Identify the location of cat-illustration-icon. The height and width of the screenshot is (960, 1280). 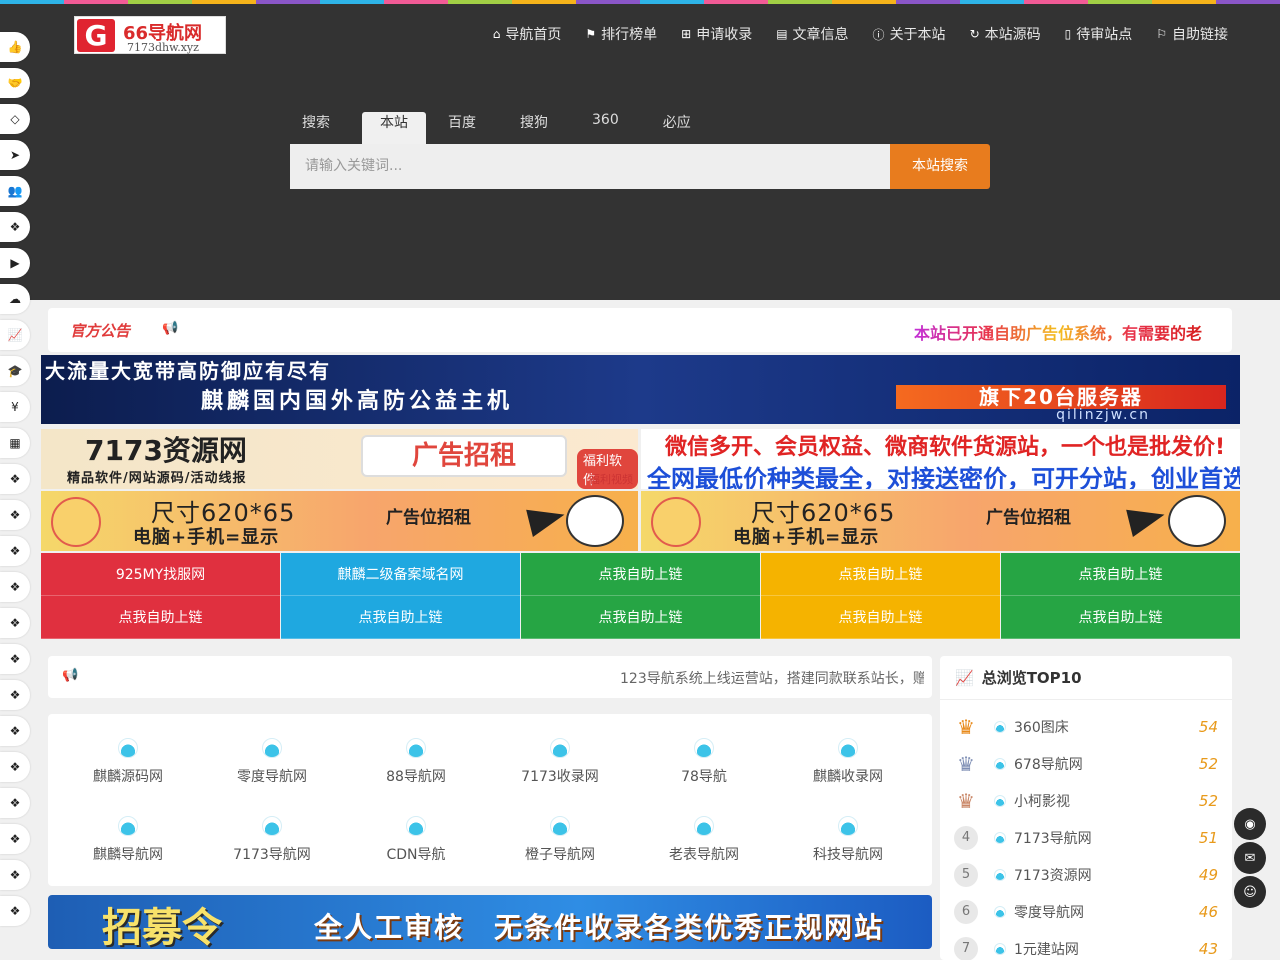
(595, 521).